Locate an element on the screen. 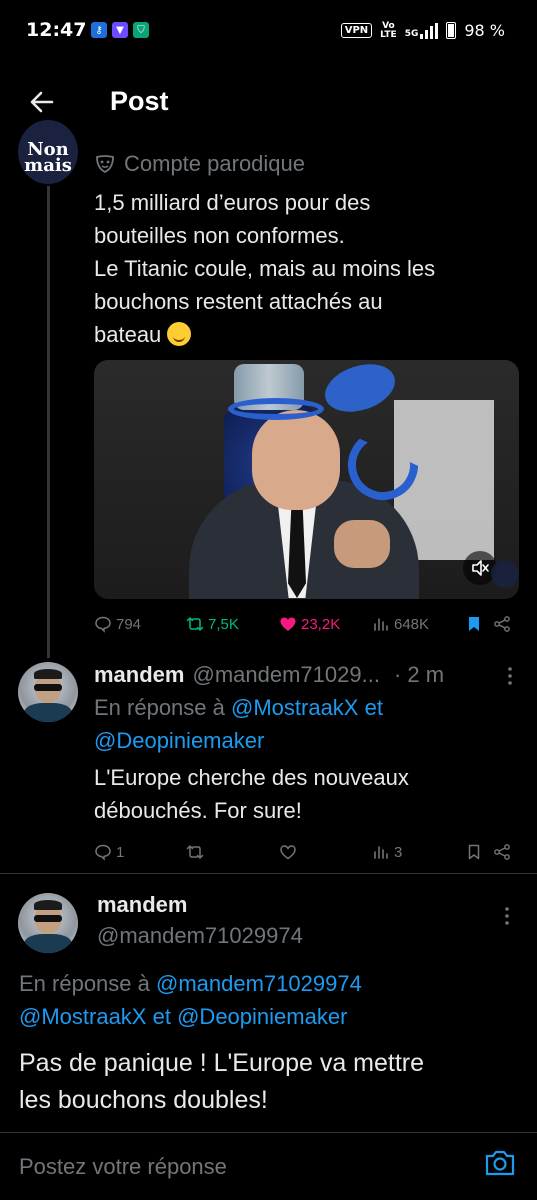  compose-bar is located at coordinates (268, 1166).